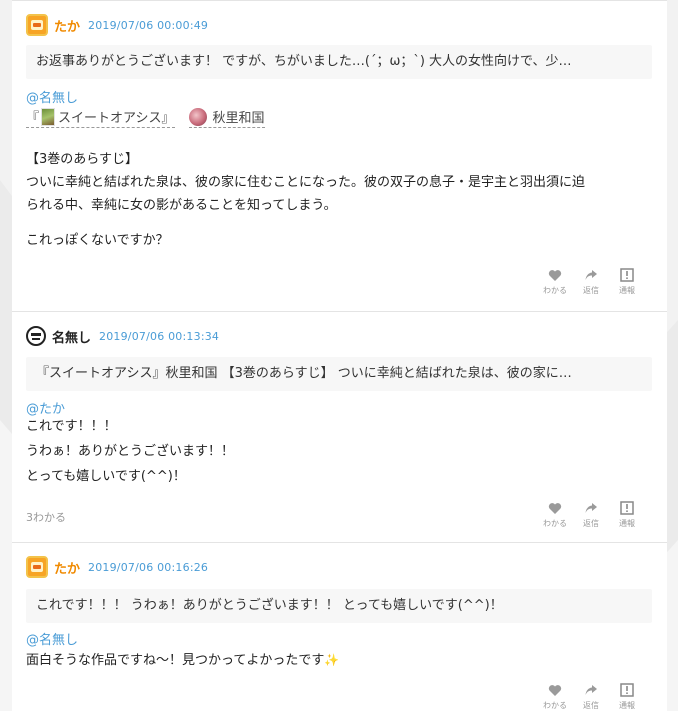 The image size is (678, 711). I want to click on timestamp: 2019/07/06 00:13:34, so click(159, 336).